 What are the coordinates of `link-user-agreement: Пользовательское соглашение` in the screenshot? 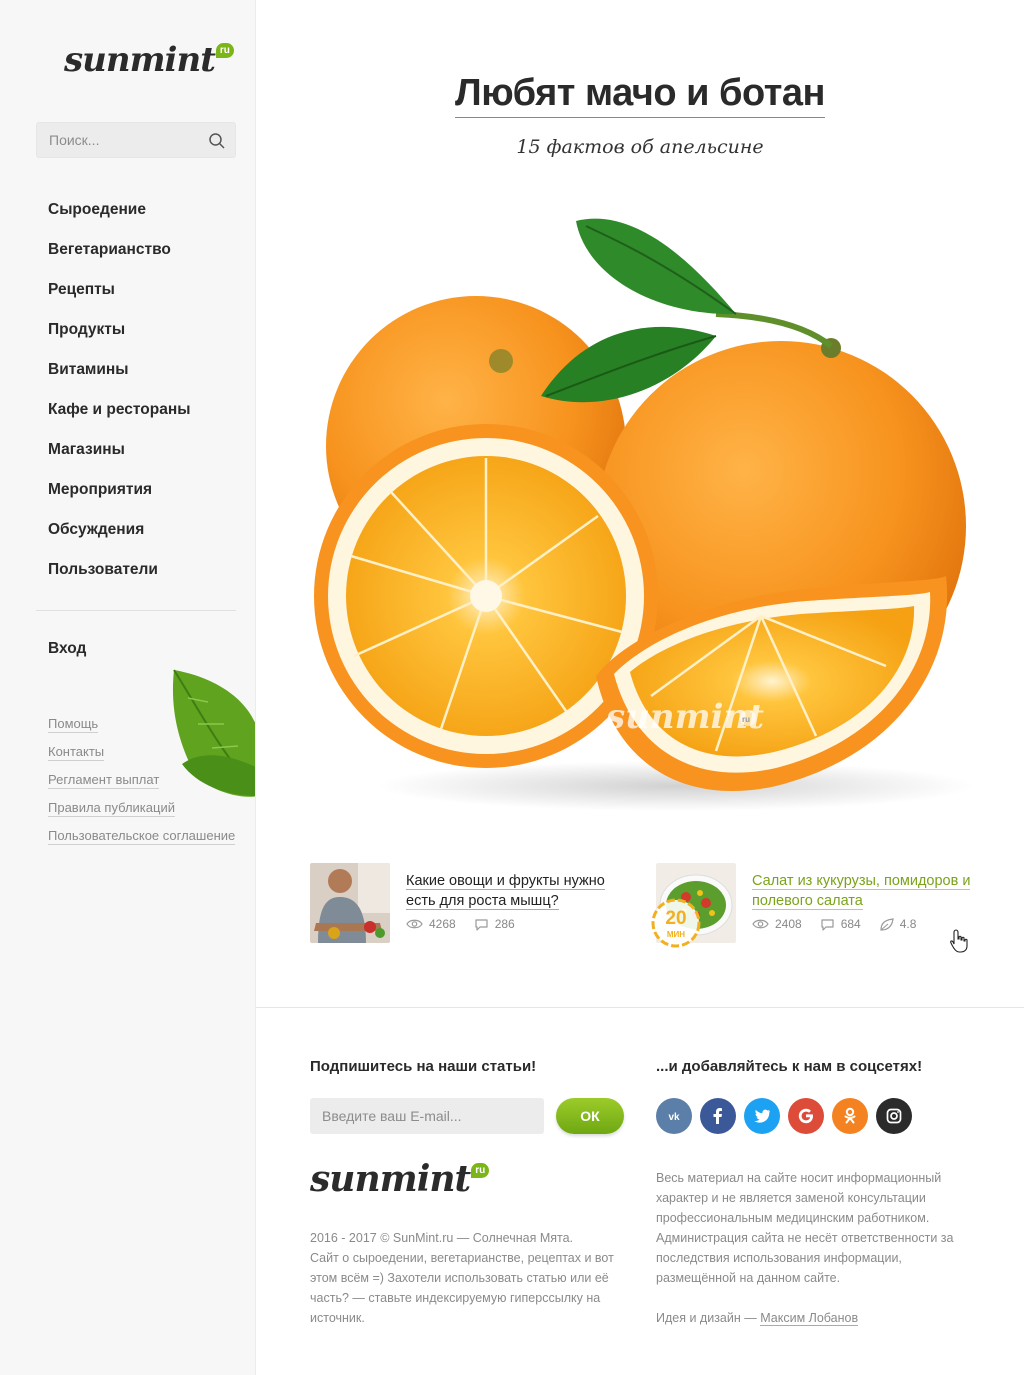 It's located at (142, 842).